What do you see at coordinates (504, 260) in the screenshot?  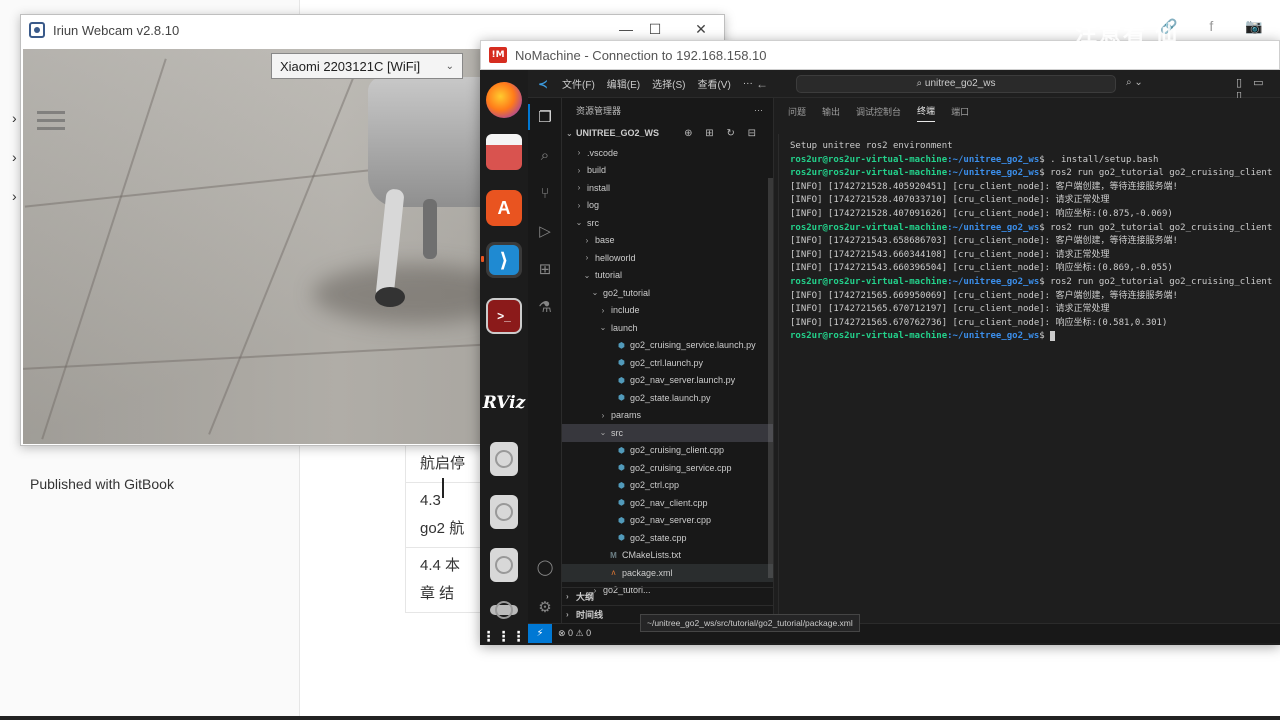 I see `vscode-icon: ⟩` at bounding box center [504, 260].